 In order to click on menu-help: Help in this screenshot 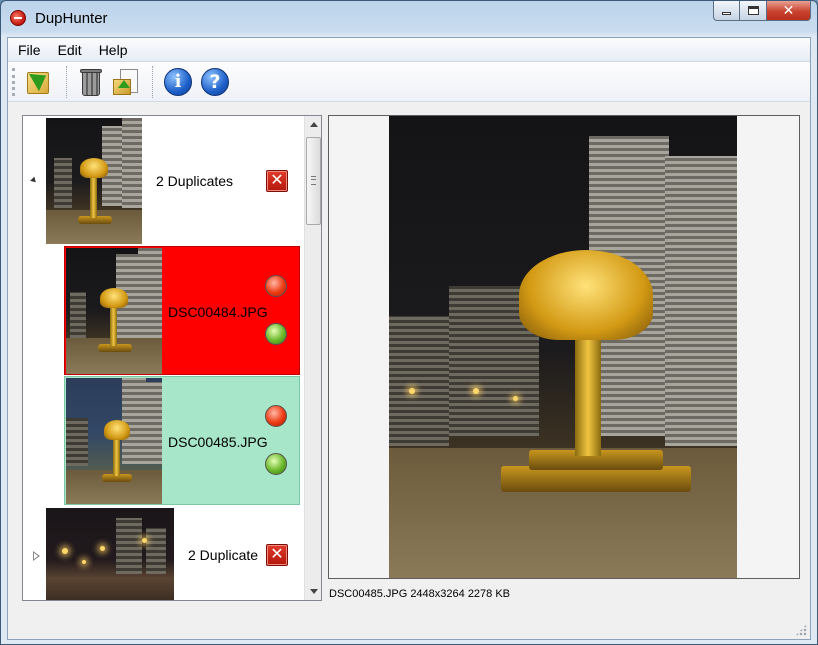, I will do `click(113, 50)`.